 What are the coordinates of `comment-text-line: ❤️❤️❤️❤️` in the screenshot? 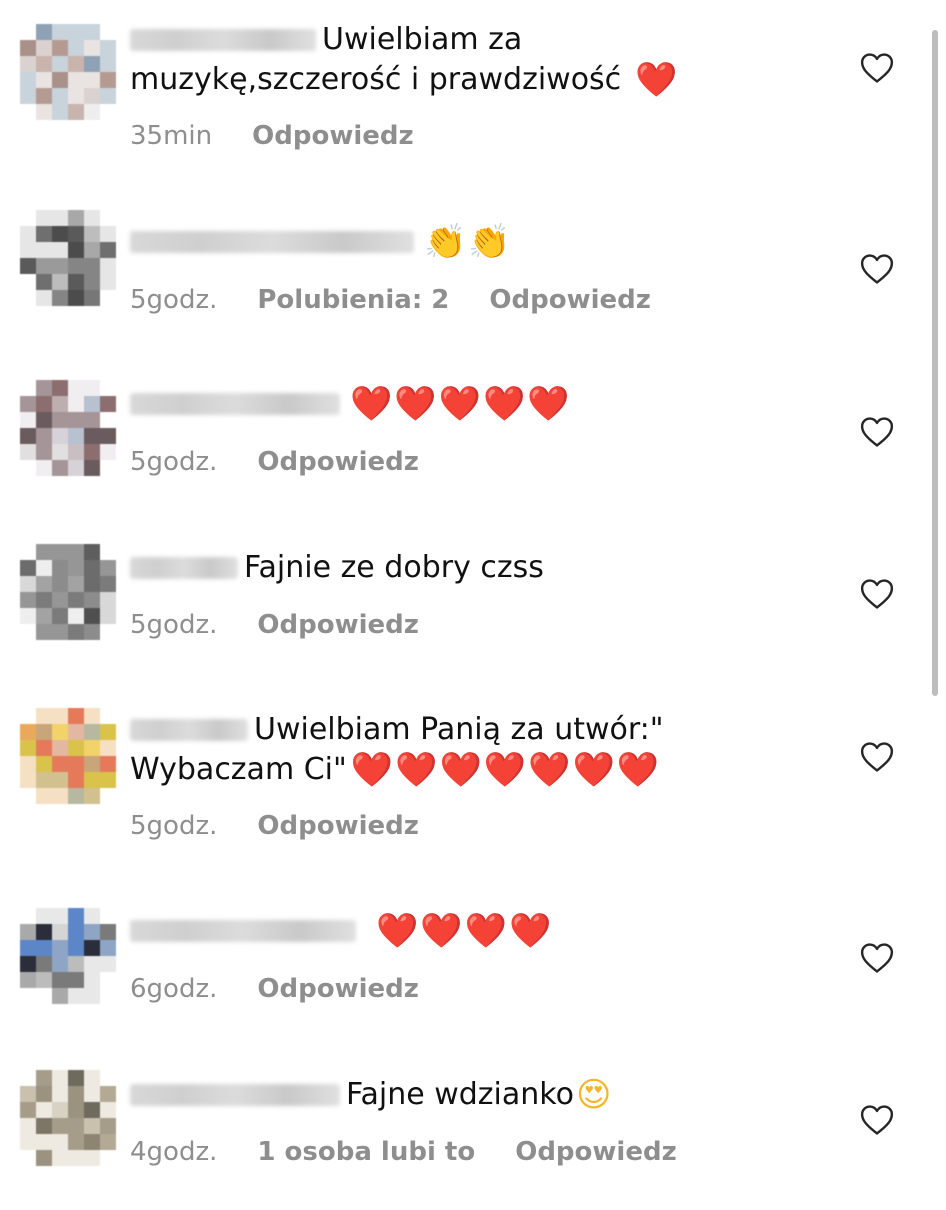 It's located at (480, 931).